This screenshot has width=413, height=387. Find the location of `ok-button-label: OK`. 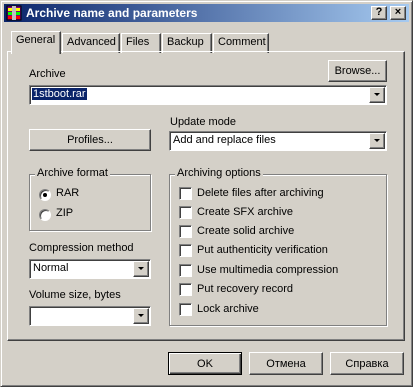

ok-button-label: OK is located at coordinates (205, 363).